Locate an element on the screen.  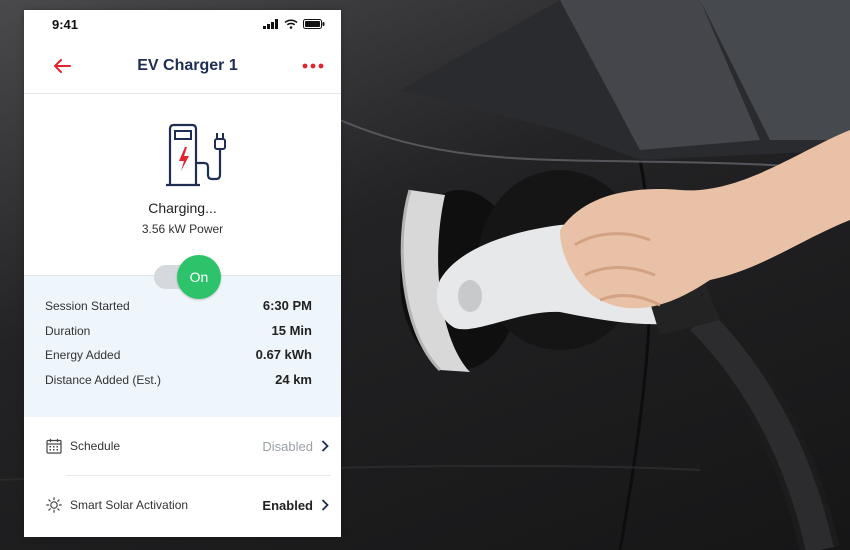
detail-row-session-started: Session Started 6:30 PM is located at coordinates (178, 310).